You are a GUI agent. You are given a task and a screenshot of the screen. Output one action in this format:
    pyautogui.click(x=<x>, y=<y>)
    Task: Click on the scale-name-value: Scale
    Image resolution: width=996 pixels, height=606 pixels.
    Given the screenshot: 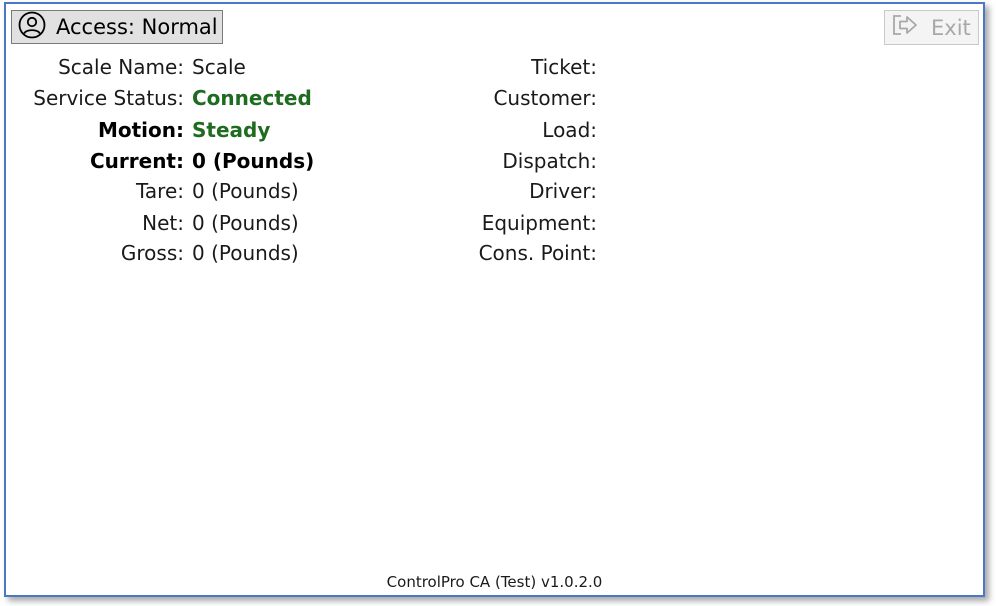 What is the action you would take?
    pyautogui.click(x=219, y=67)
    